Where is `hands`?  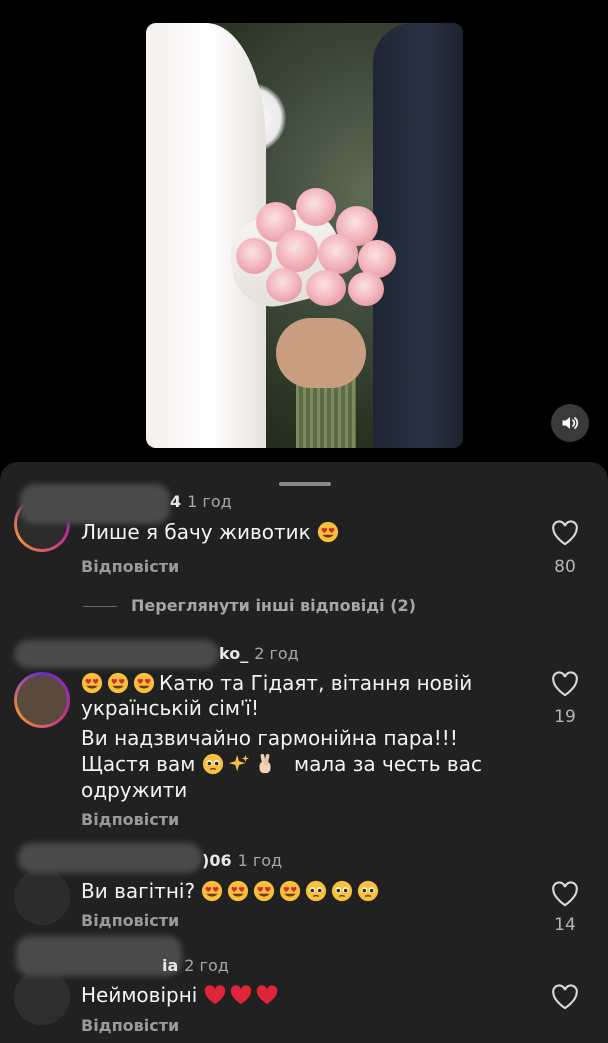 hands is located at coordinates (321, 353).